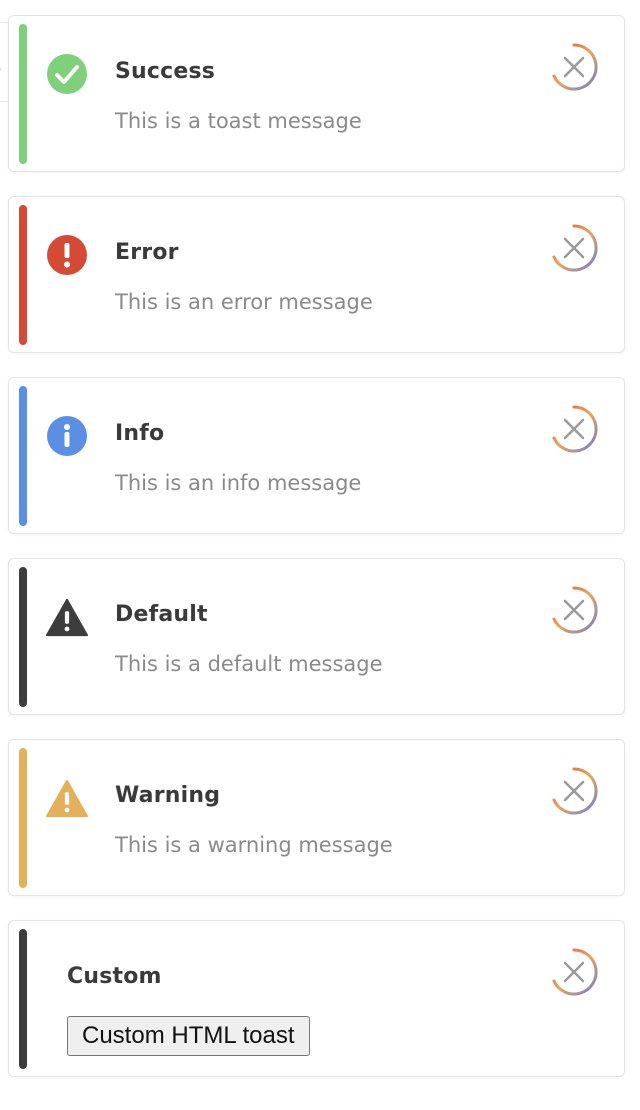 The image size is (640, 1110). I want to click on toast-warning: Warning This is a warning message, so click(316, 817).